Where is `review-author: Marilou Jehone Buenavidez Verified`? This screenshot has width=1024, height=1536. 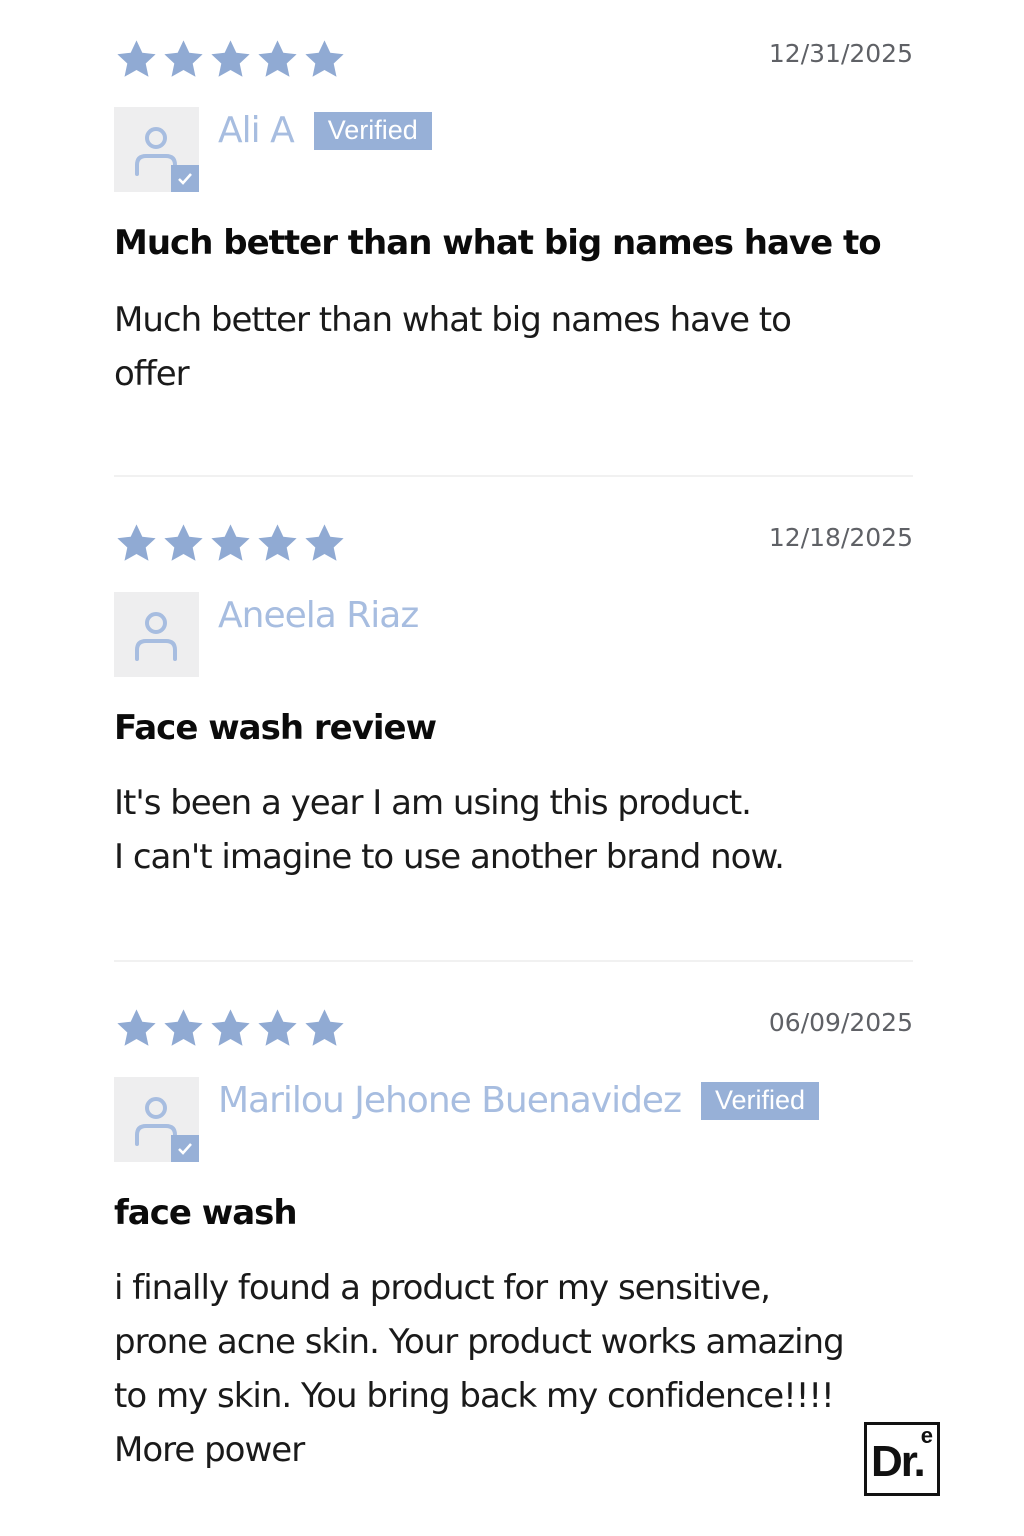 review-author: Marilou Jehone Buenavidez Verified is located at coordinates (519, 1100).